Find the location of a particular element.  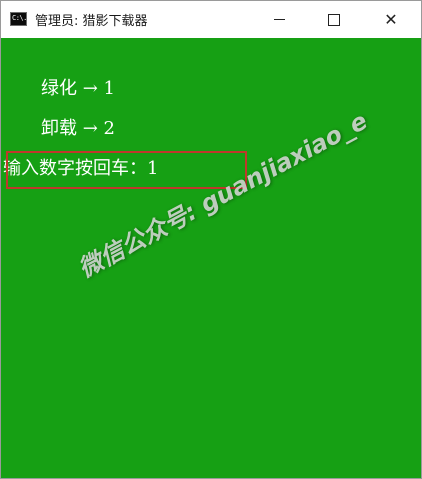

minimize-button is located at coordinates (279, 19).